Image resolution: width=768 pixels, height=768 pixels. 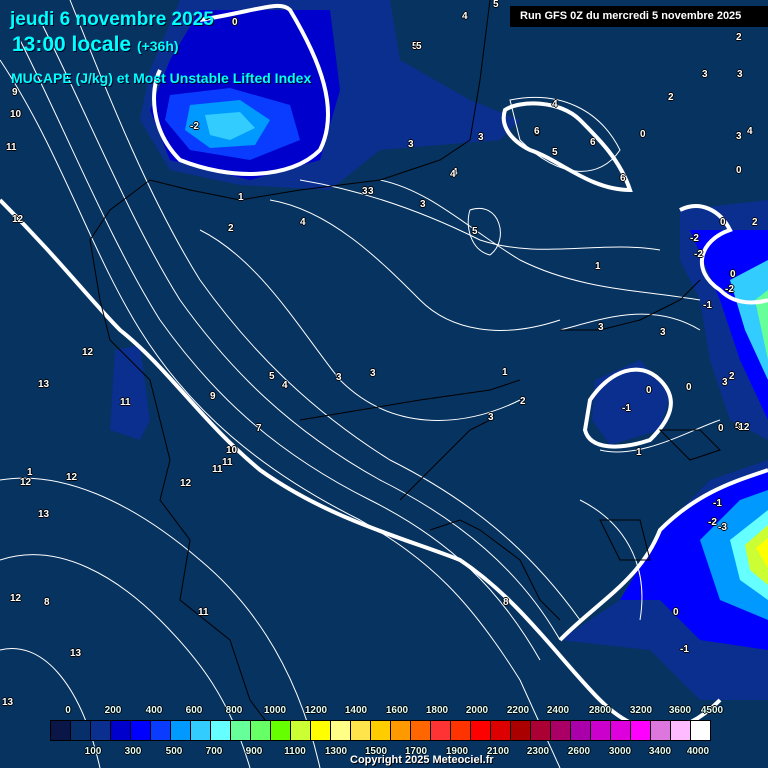 What do you see at coordinates (336, 751) in the screenshot?
I see `legend-bottom-label: 1300` at bounding box center [336, 751].